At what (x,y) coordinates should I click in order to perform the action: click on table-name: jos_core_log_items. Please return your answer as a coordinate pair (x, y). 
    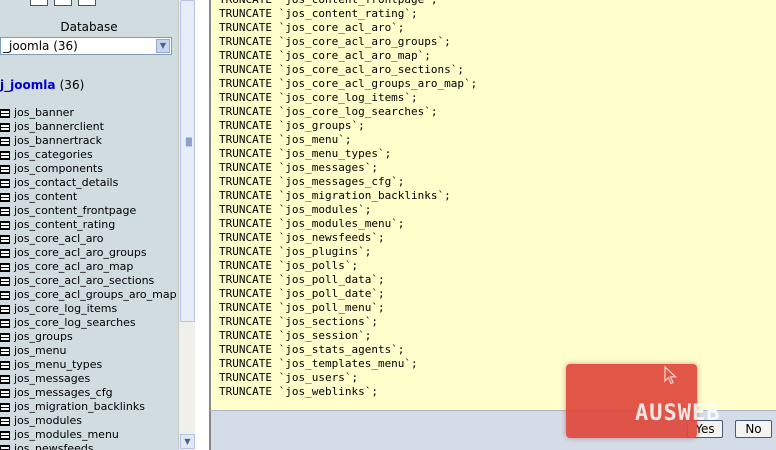
    Looking at the image, I should click on (65, 309).